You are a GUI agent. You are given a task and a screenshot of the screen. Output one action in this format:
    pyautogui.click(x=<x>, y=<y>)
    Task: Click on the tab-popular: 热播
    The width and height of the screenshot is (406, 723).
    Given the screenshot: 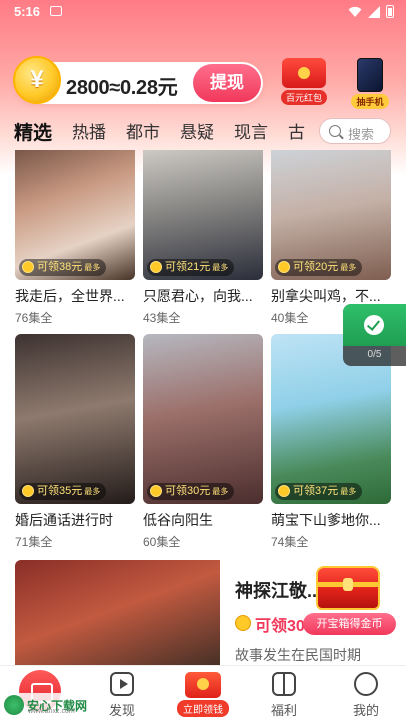 What is the action you would take?
    pyautogui.click(x=89, y=133)
    